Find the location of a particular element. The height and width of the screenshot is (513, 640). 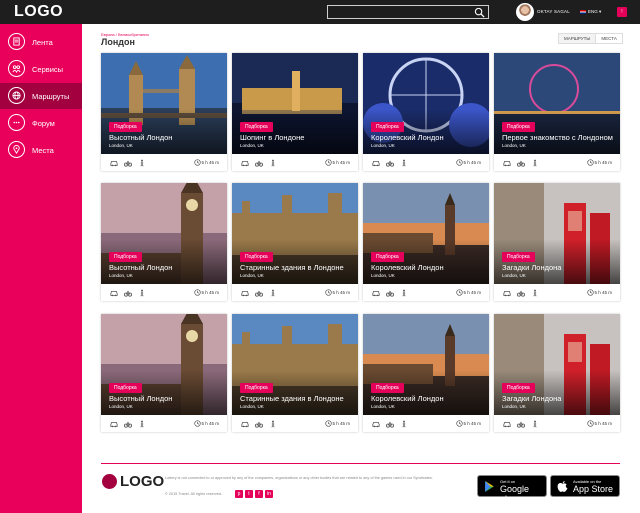

pin-icon is located at coordinates (16, 149).